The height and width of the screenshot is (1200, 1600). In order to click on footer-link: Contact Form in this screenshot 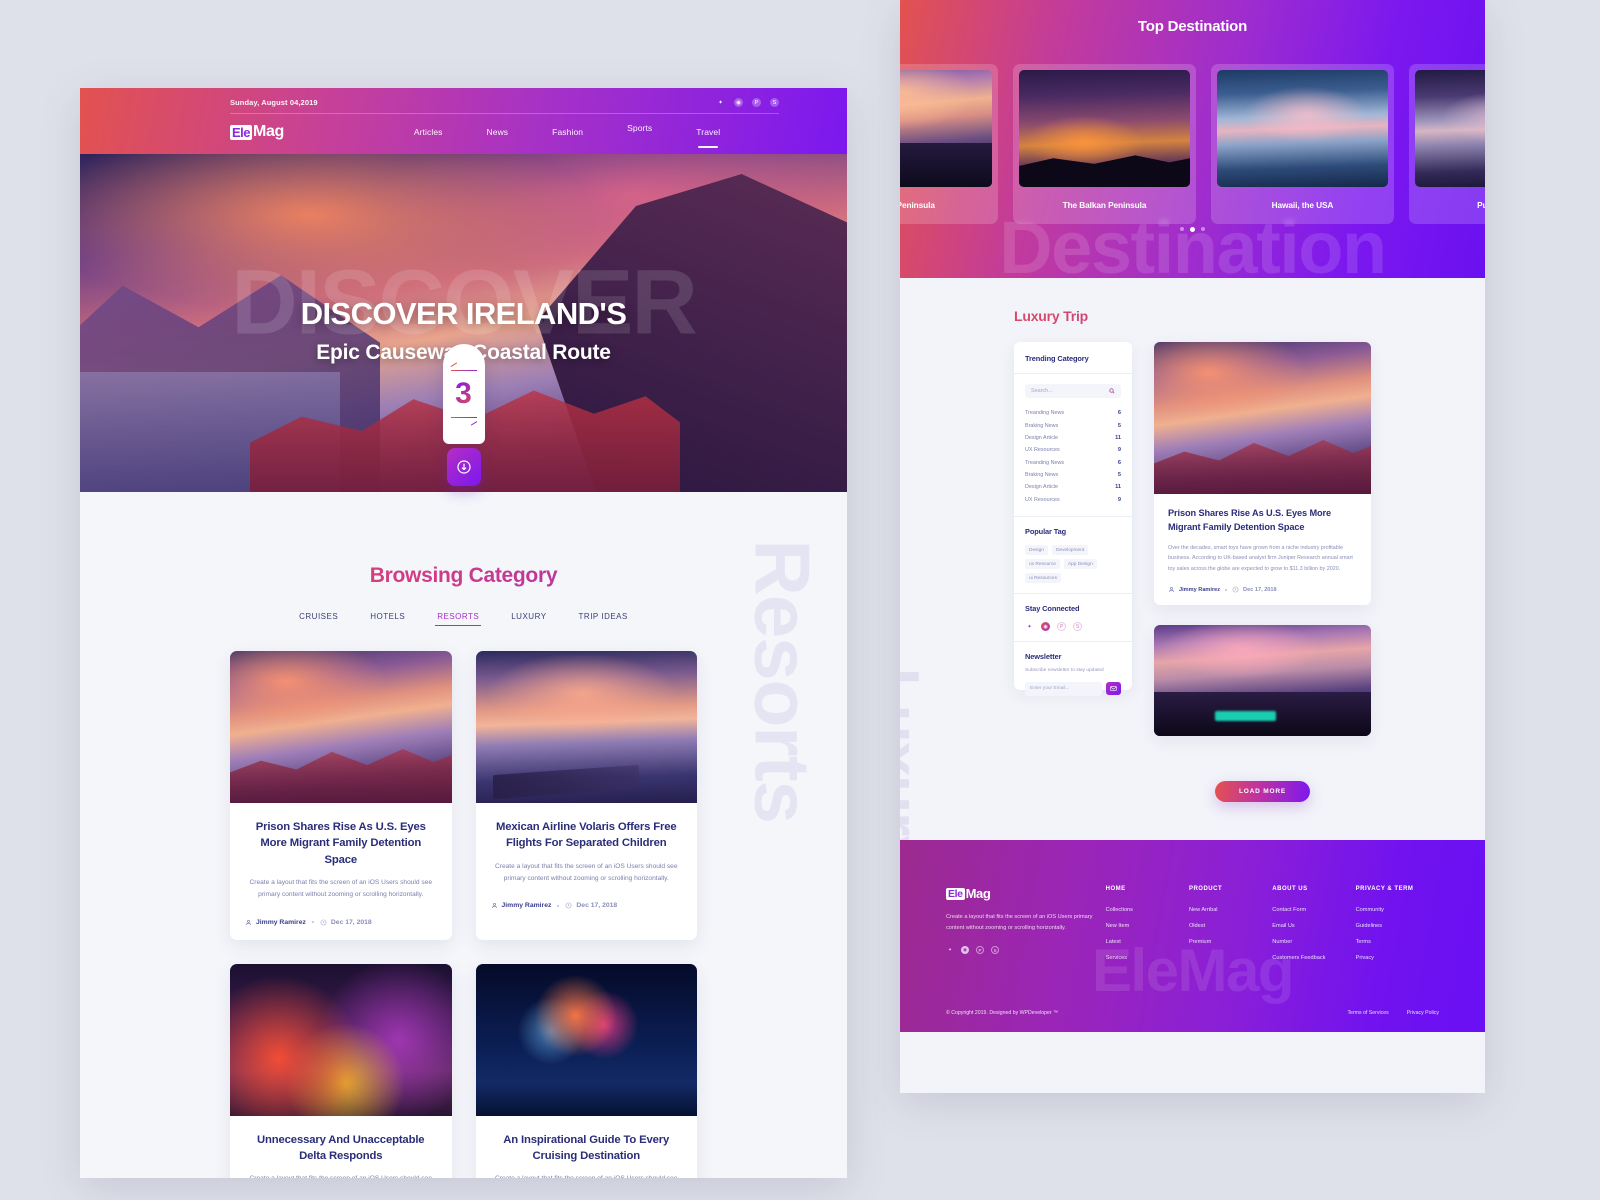, I will do `click(1313, 910)`.